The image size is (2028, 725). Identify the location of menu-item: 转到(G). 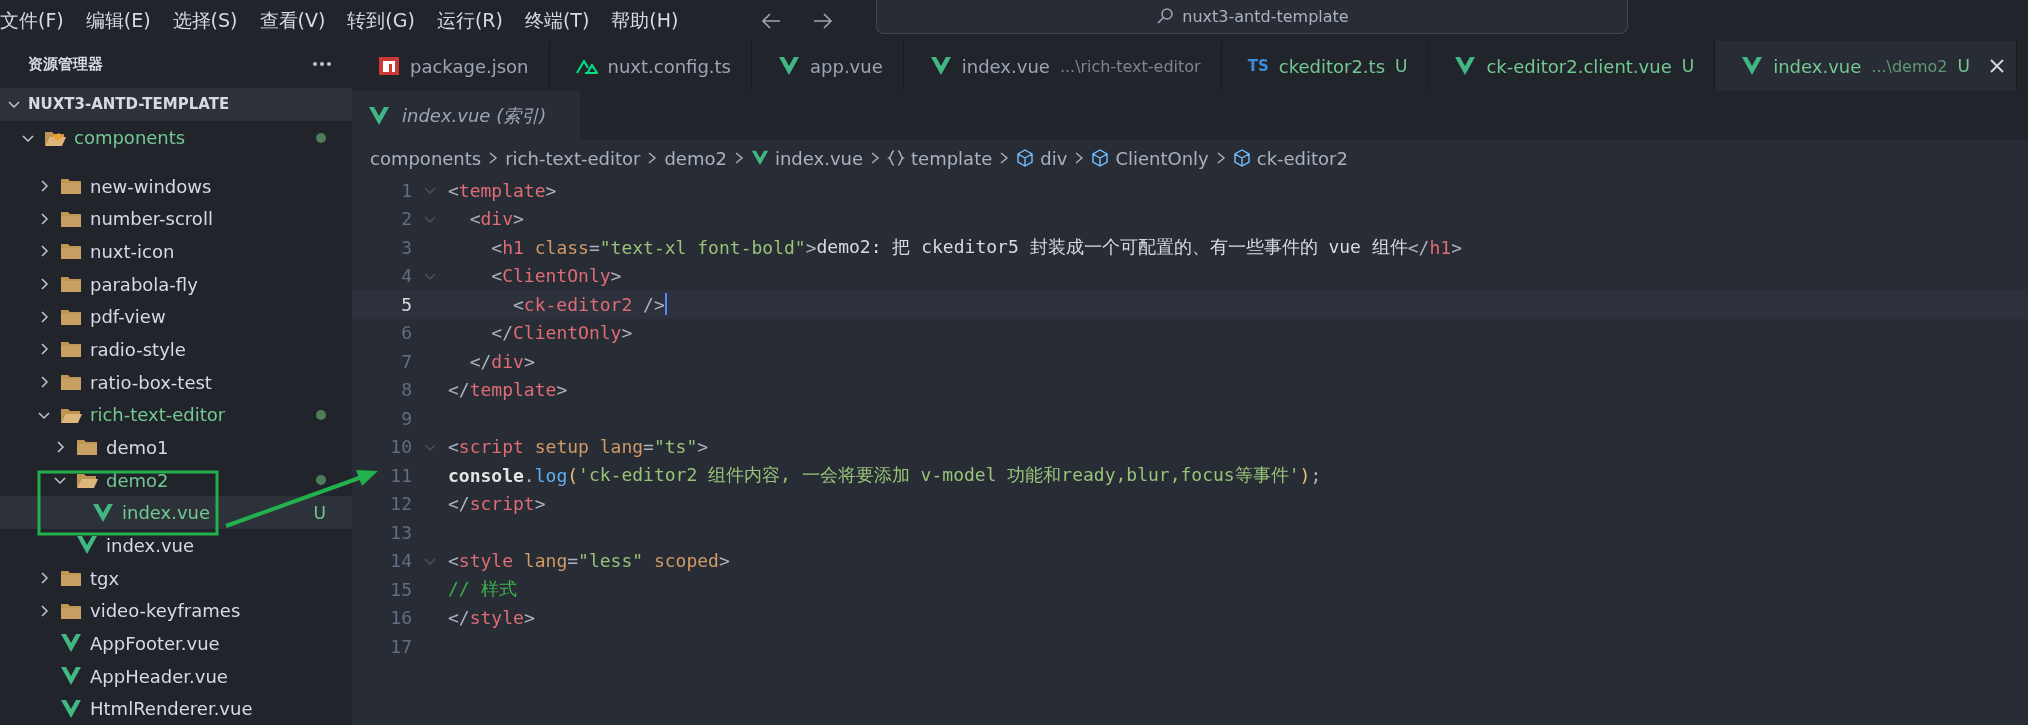
(381, 20).